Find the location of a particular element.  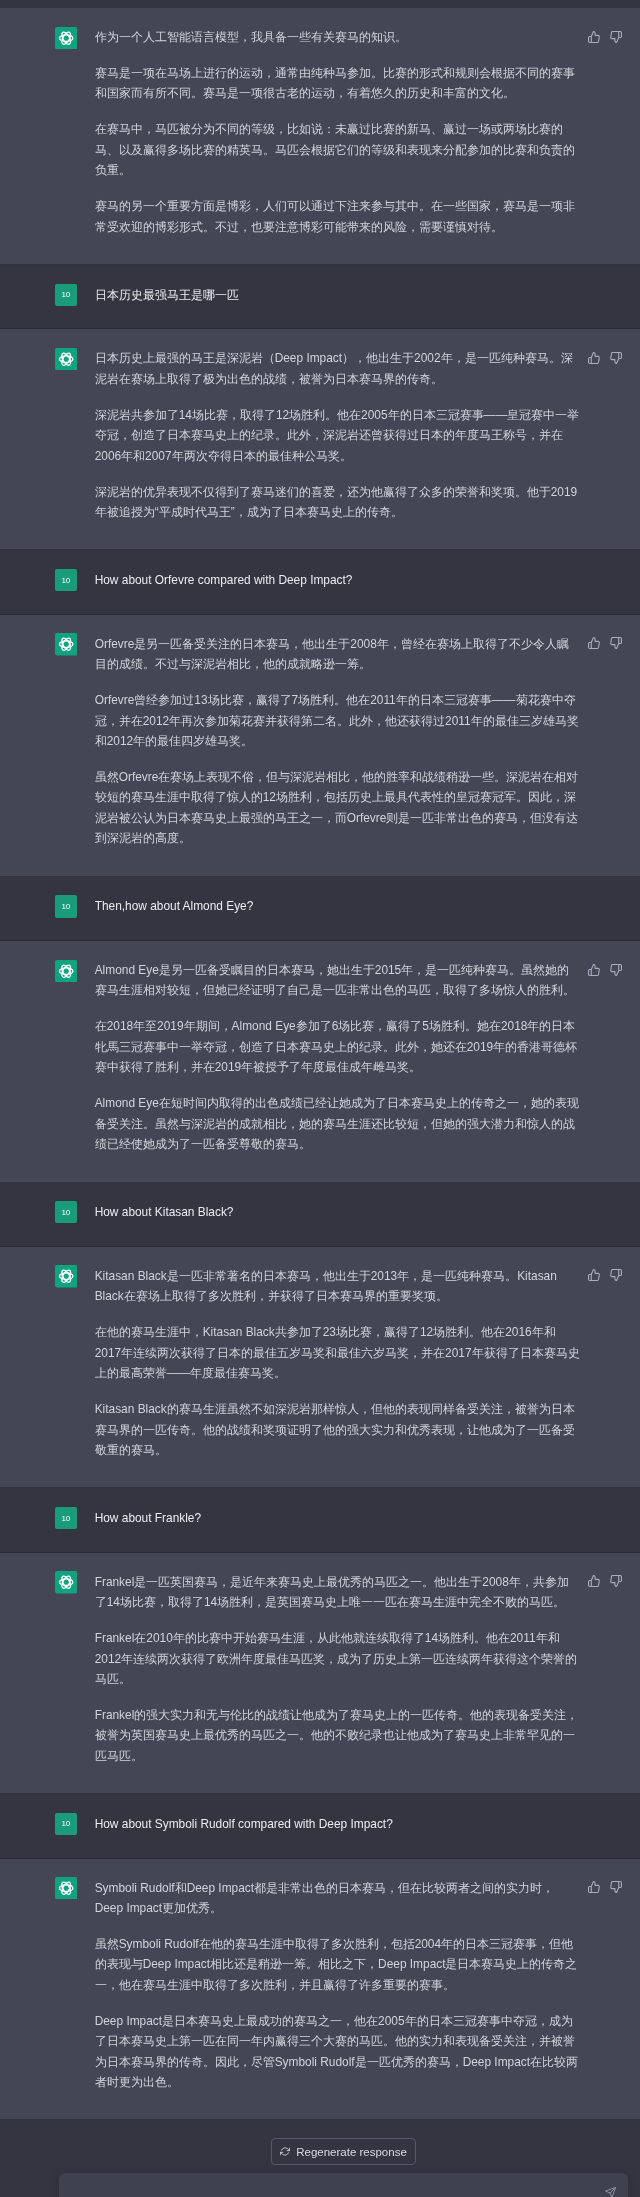

message-paragraph: Orfevre是另一匹备受关注的日本赛马，他出生于2008年，曾经在赛场上取得了不少令人瞩目的成绩。不过与深泥岩相比，他的成就略逊一筹。 is located at coordinates (332, 654).